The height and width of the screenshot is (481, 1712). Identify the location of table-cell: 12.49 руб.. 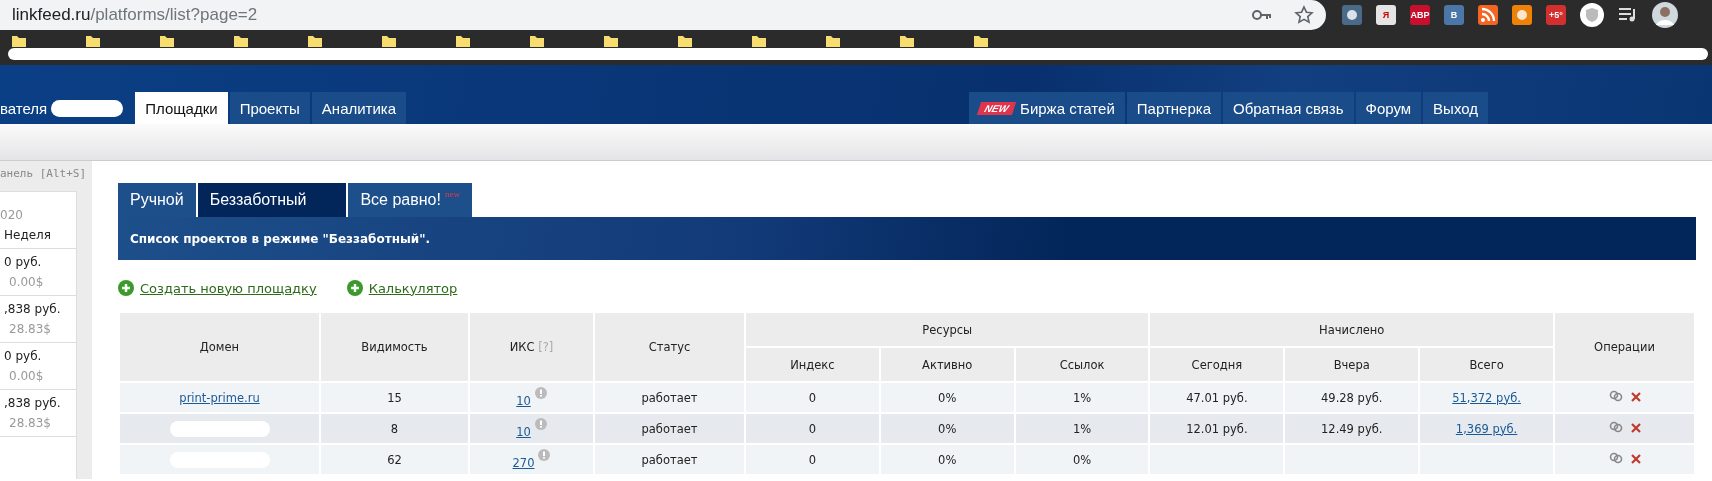
(1352, 428).